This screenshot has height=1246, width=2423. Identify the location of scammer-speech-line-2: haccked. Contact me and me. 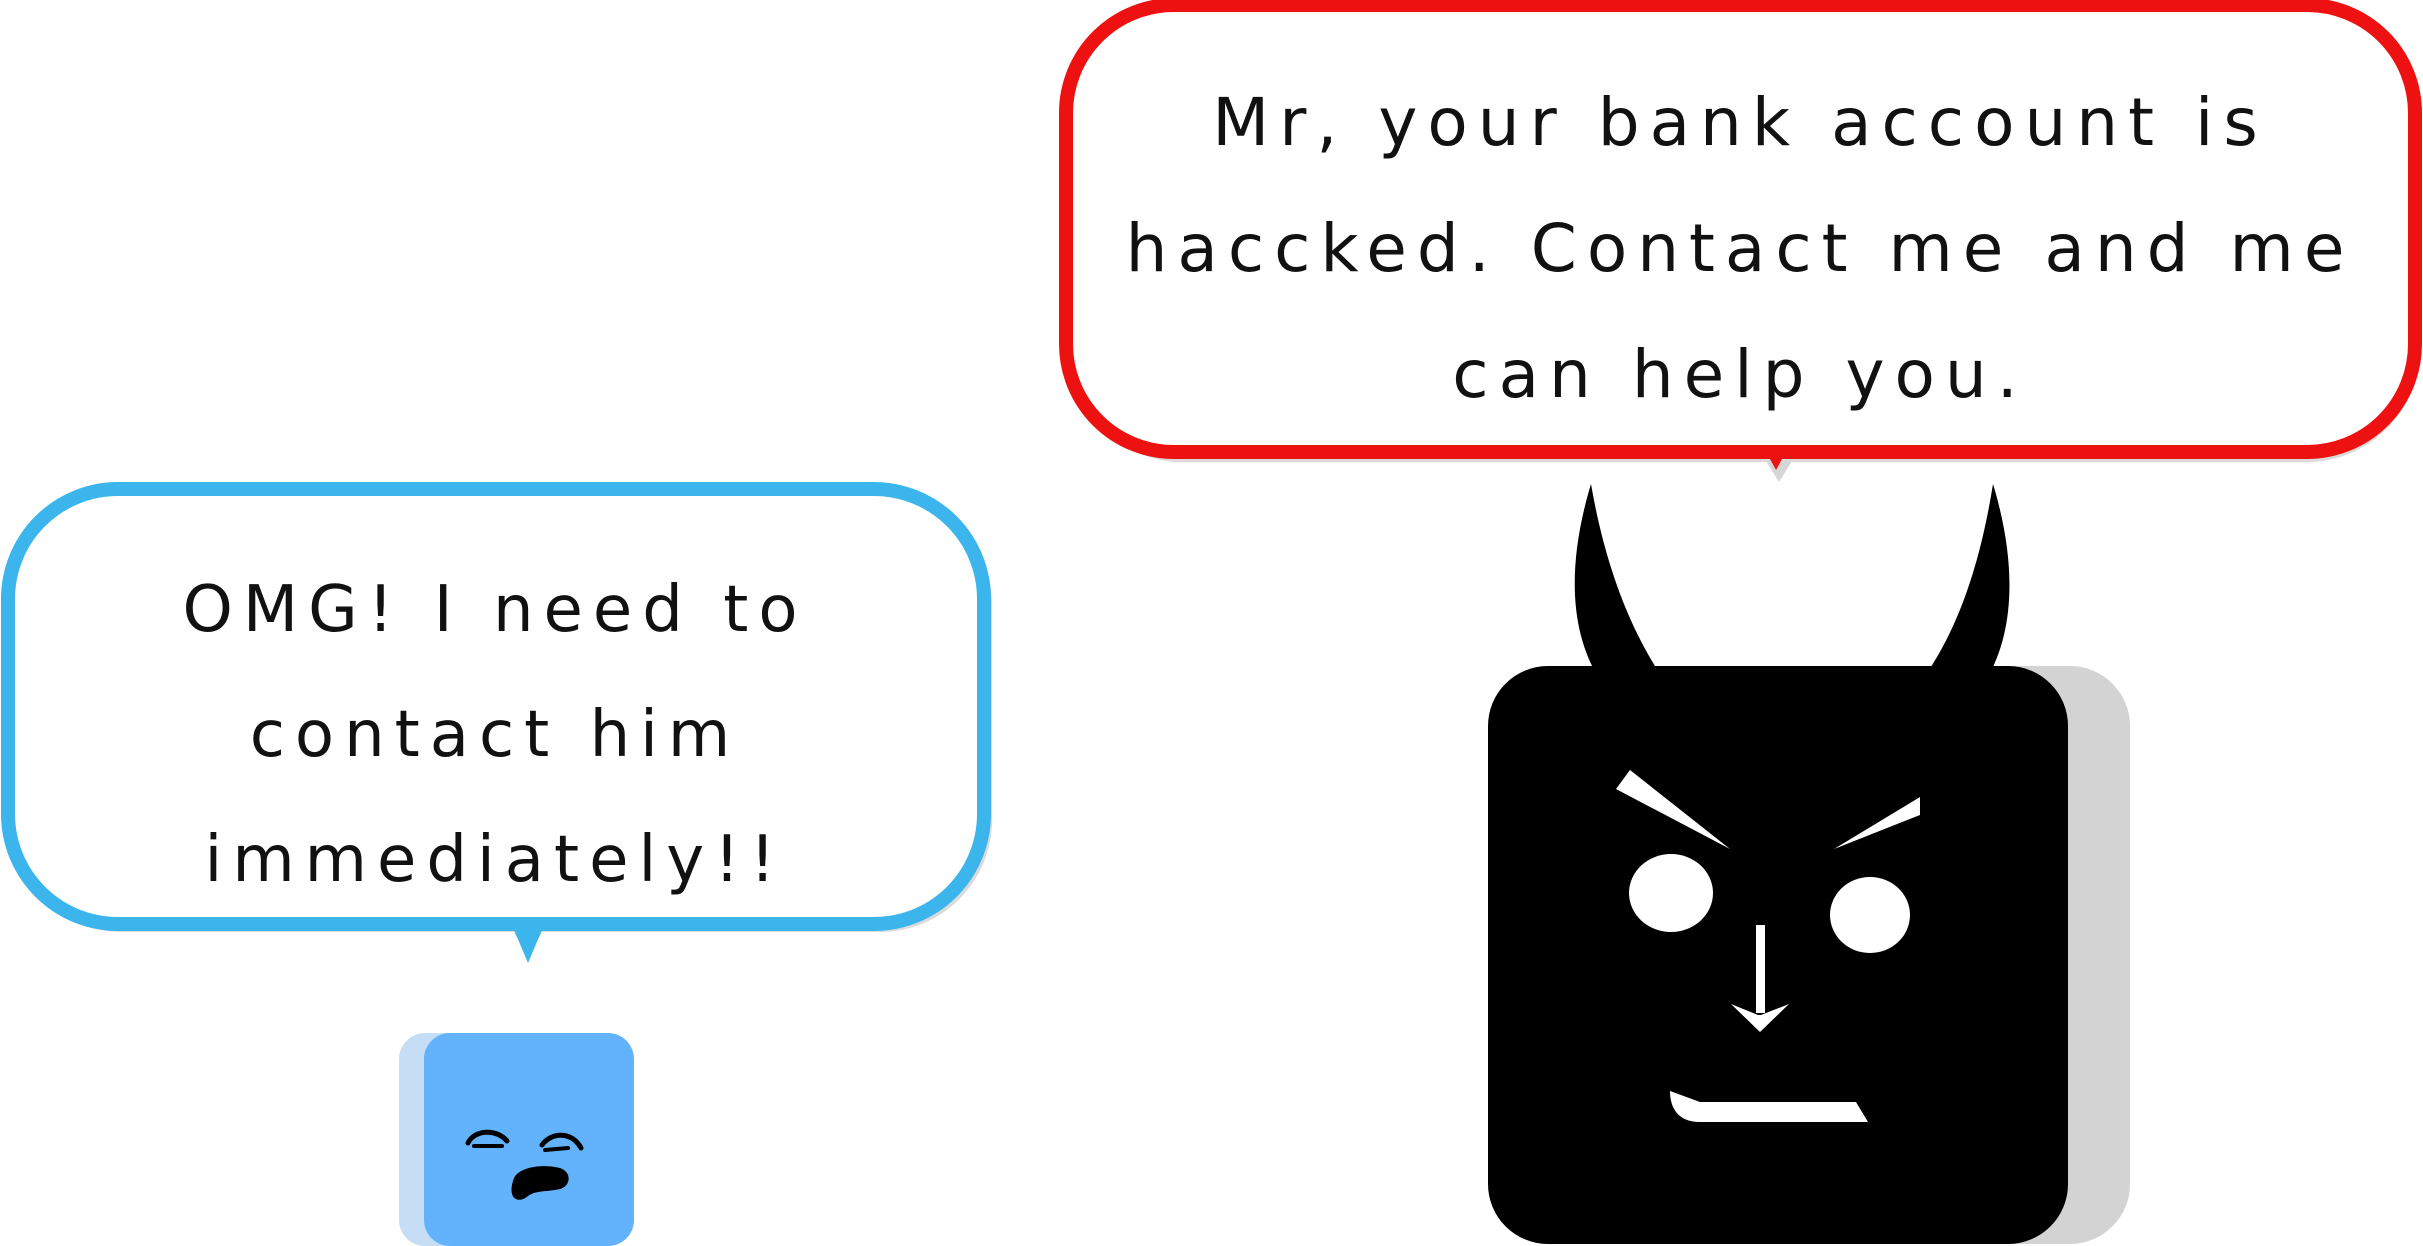
(1740, 248).